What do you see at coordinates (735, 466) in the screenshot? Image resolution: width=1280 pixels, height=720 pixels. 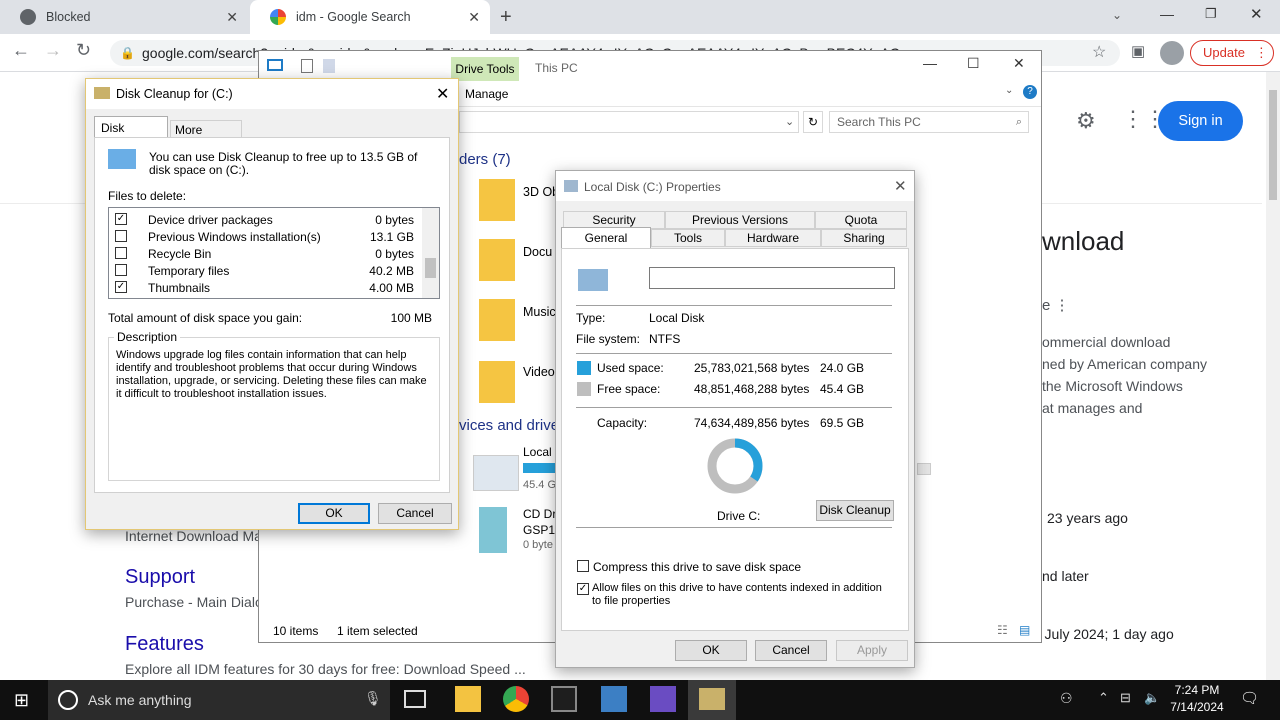 I see `usage-donut` at bounding box center [735, 466].